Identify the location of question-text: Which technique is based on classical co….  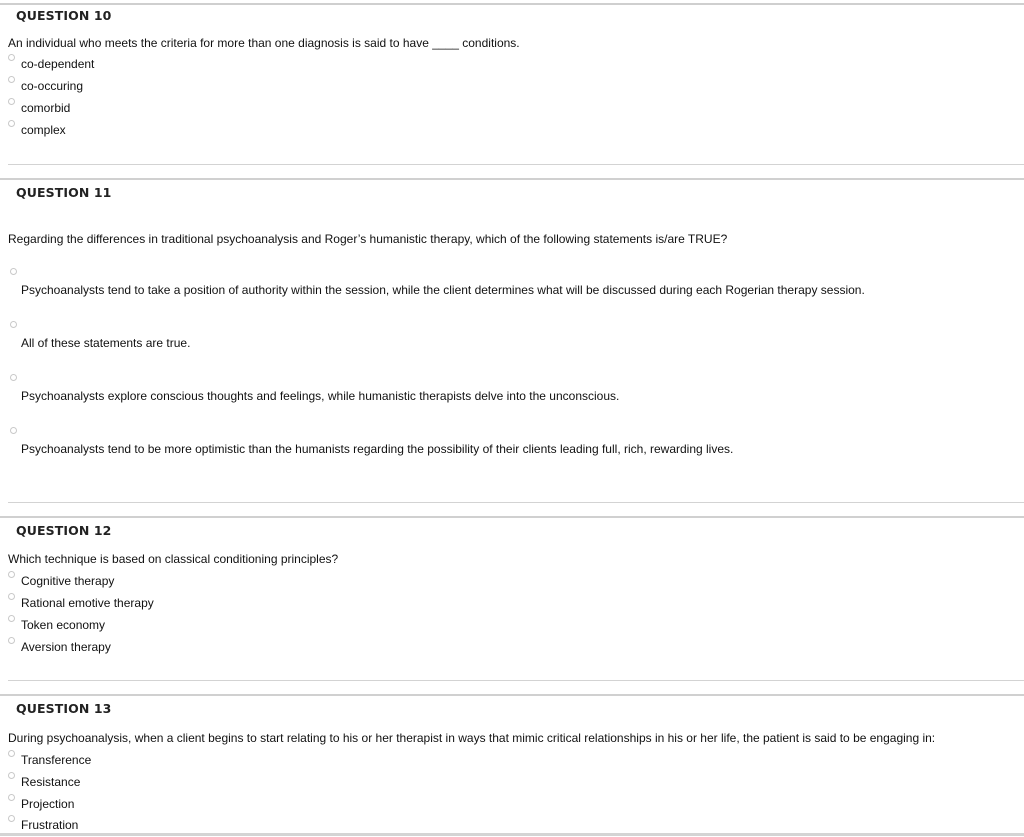
(173, 559).